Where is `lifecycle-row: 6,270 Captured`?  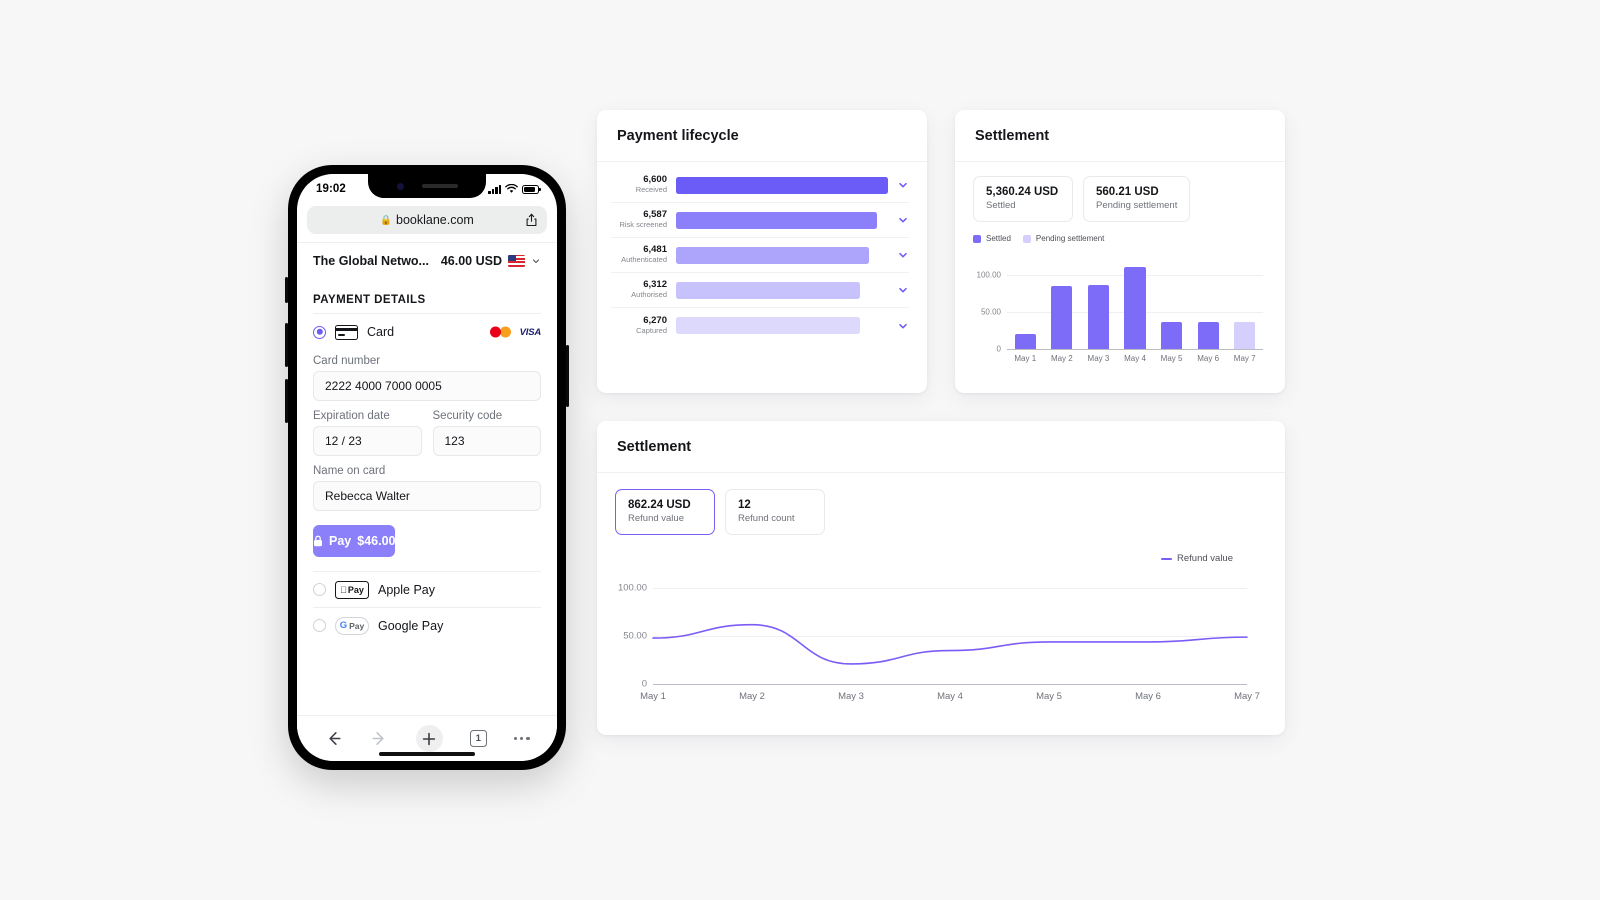
lifecycle-row: 6,270 Captured is located at coordinates (760, 325).